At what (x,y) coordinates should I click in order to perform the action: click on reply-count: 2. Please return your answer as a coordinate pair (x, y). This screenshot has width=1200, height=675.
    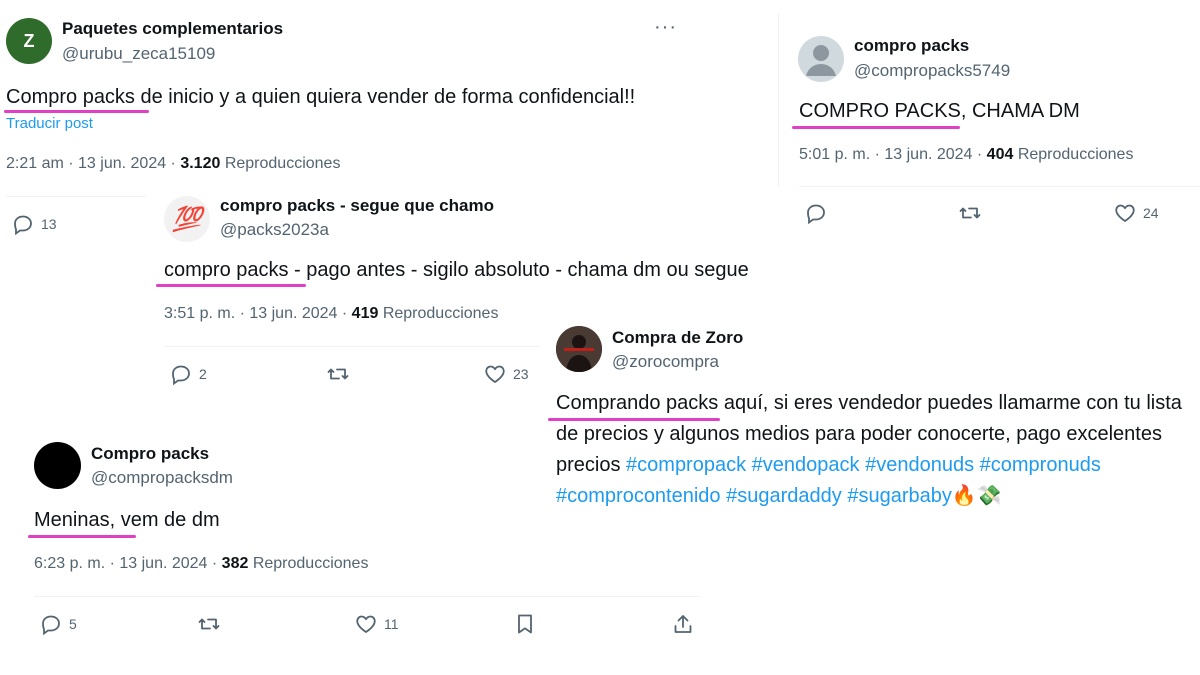
    Looking at the image, I should click on (203, 374).